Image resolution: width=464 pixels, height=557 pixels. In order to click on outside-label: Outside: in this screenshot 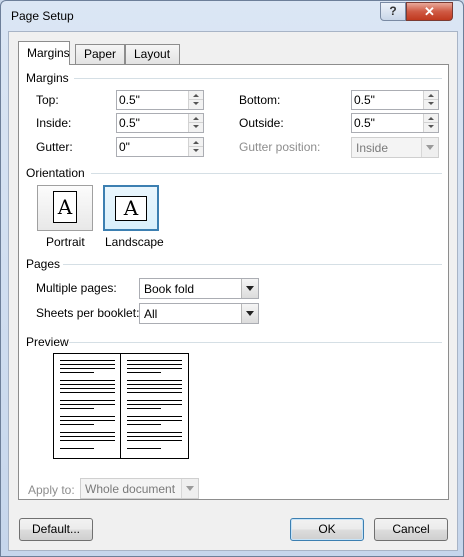, I will do `click(261, 123)`.